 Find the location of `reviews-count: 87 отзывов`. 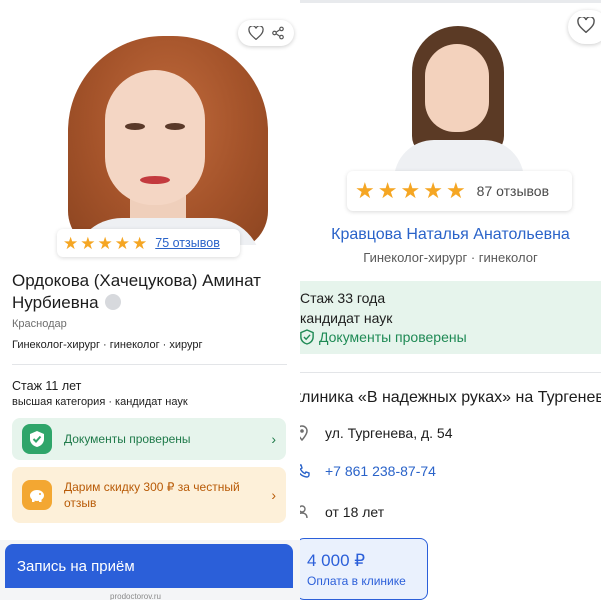

reviews-count: 87 отзывов is located at coordinates (513, 191).